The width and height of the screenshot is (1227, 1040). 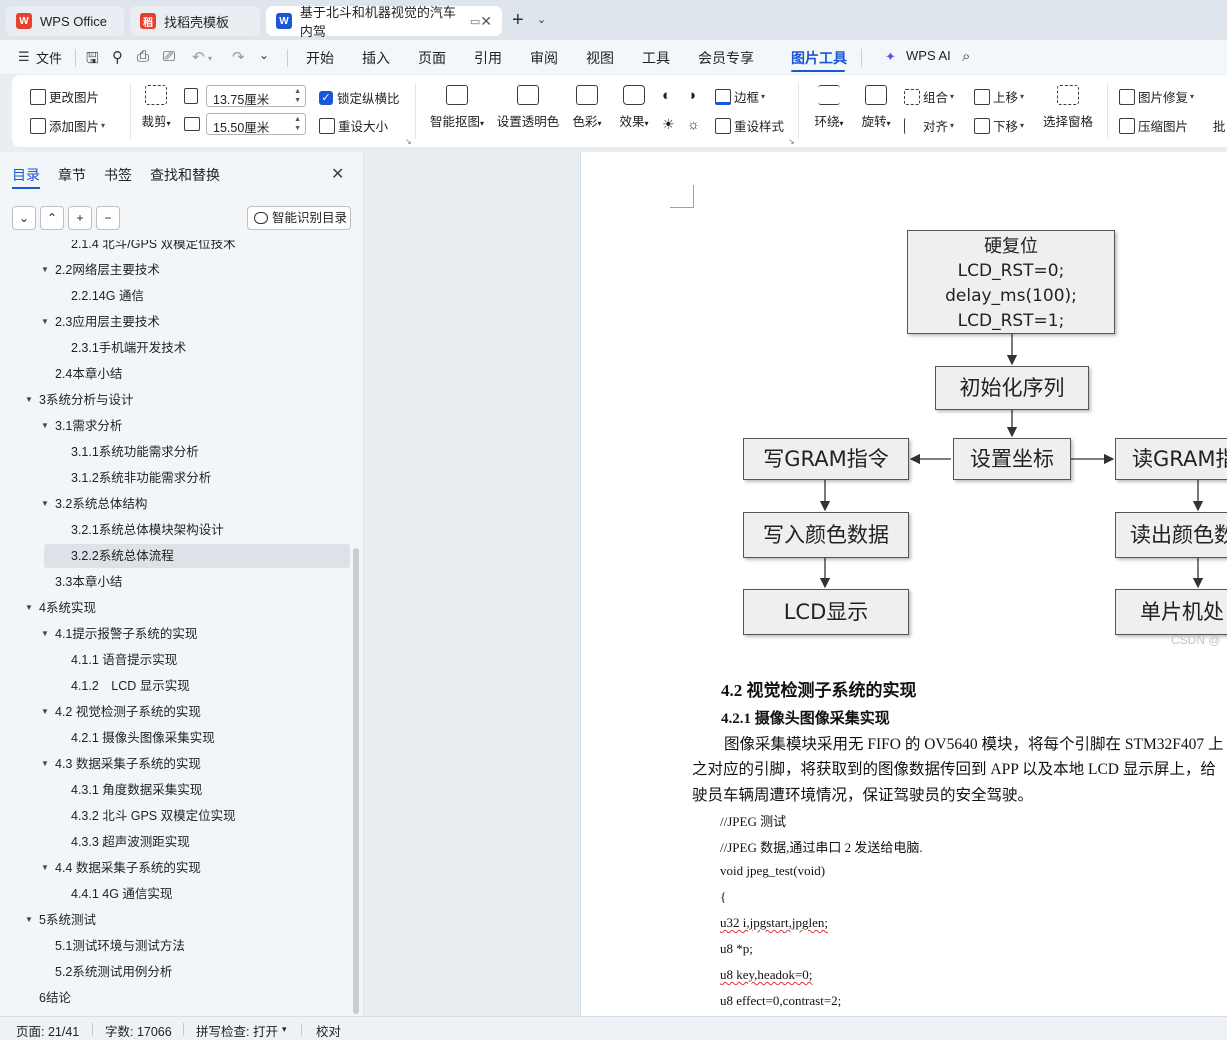 I want to click on toc-item: 4.3.3 超声波测距实现, so click(x=178, y=842).